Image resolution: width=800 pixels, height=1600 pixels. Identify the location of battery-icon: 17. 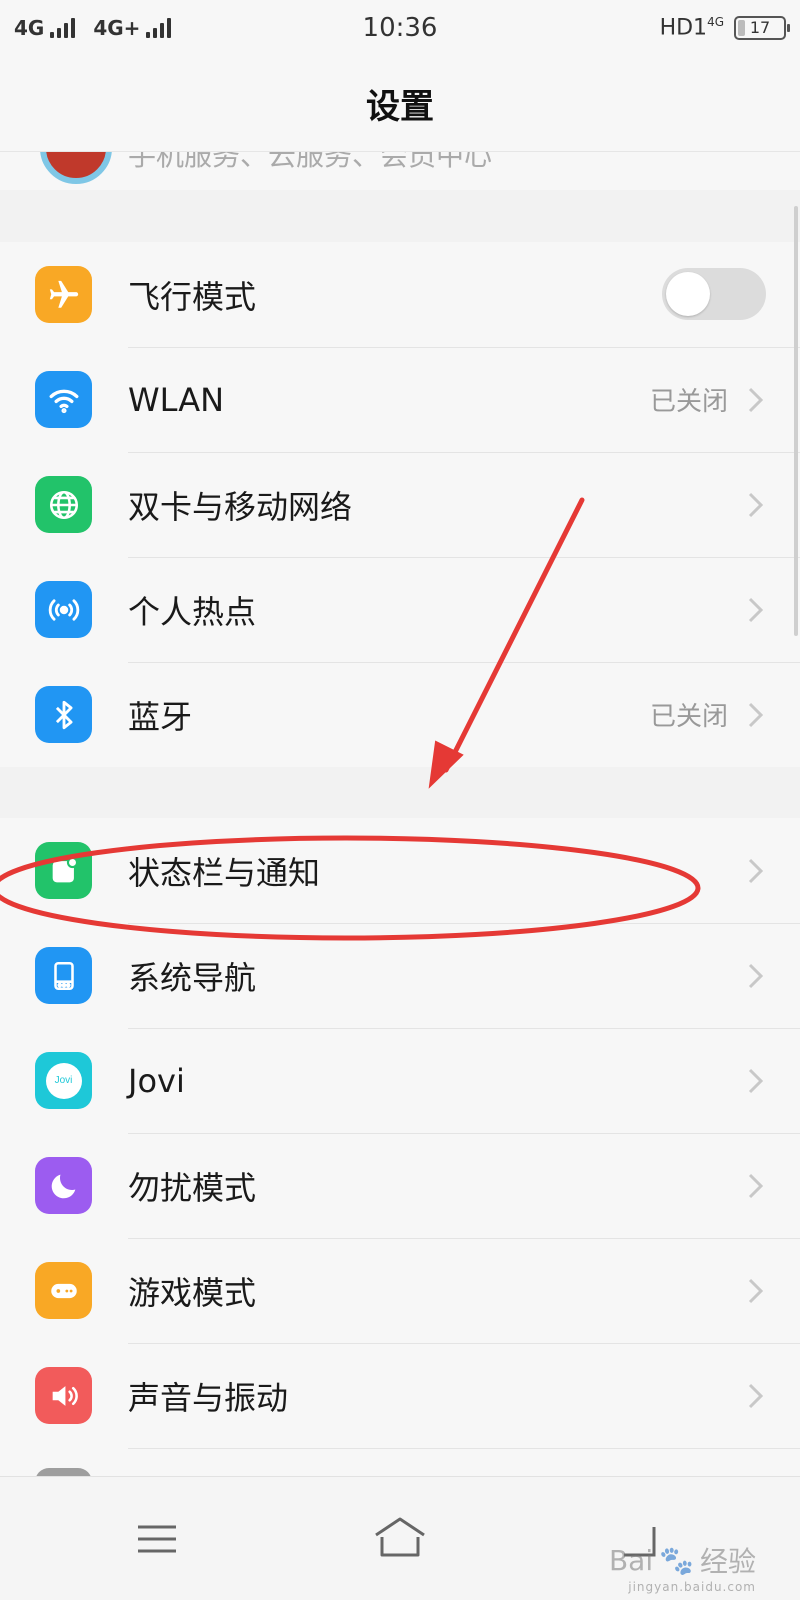
(762, 27).